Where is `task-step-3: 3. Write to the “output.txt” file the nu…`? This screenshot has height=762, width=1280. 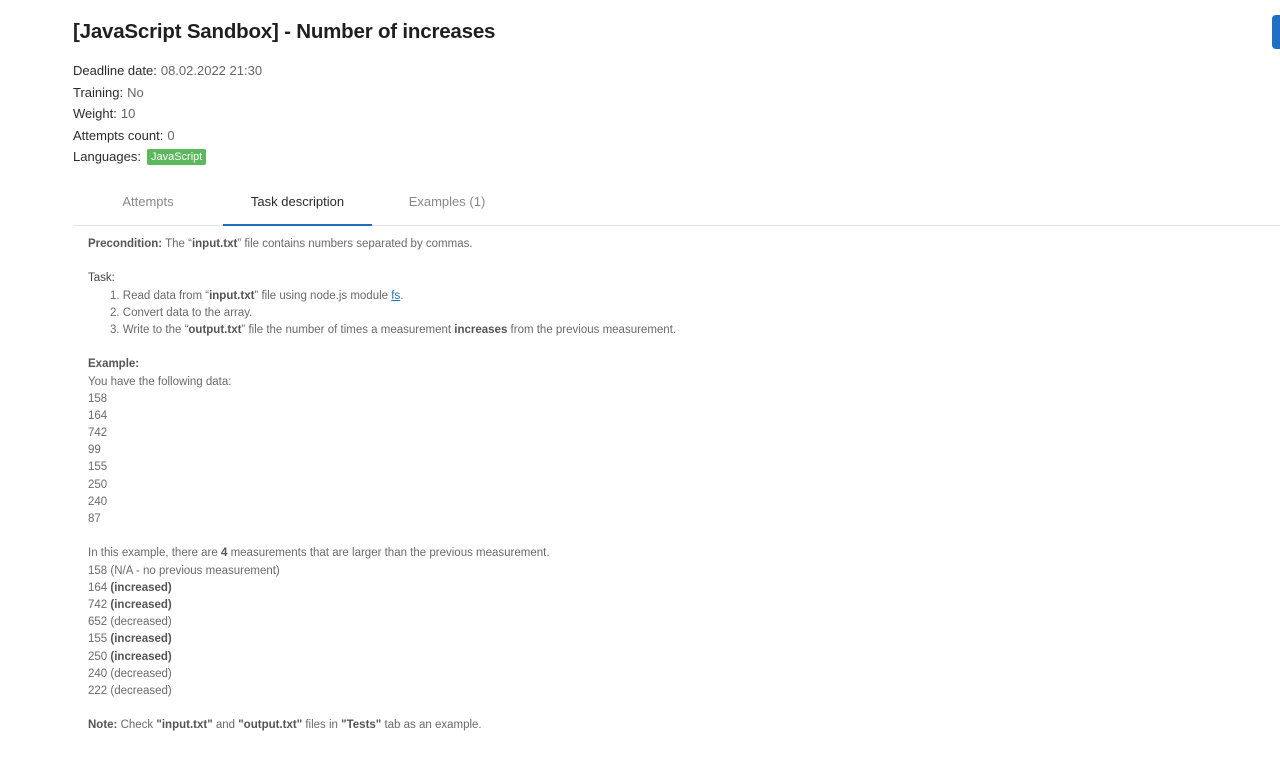 task-step-3: 3. Write to the “output.txt” file the nu… is located at coordinates (382, 330).